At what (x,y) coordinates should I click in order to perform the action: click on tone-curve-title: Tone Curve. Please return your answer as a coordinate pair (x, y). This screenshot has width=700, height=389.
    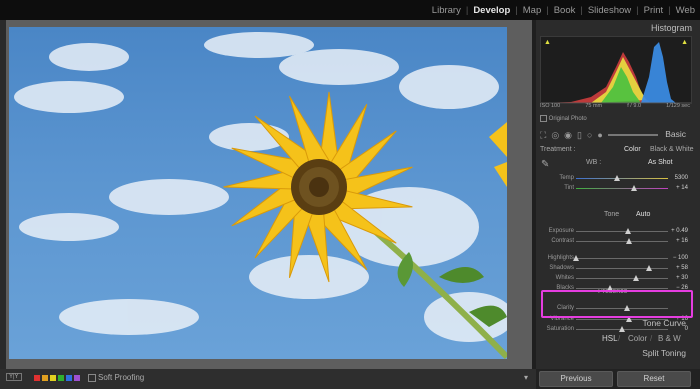
    Looking at the image, I should click on (664, 323).